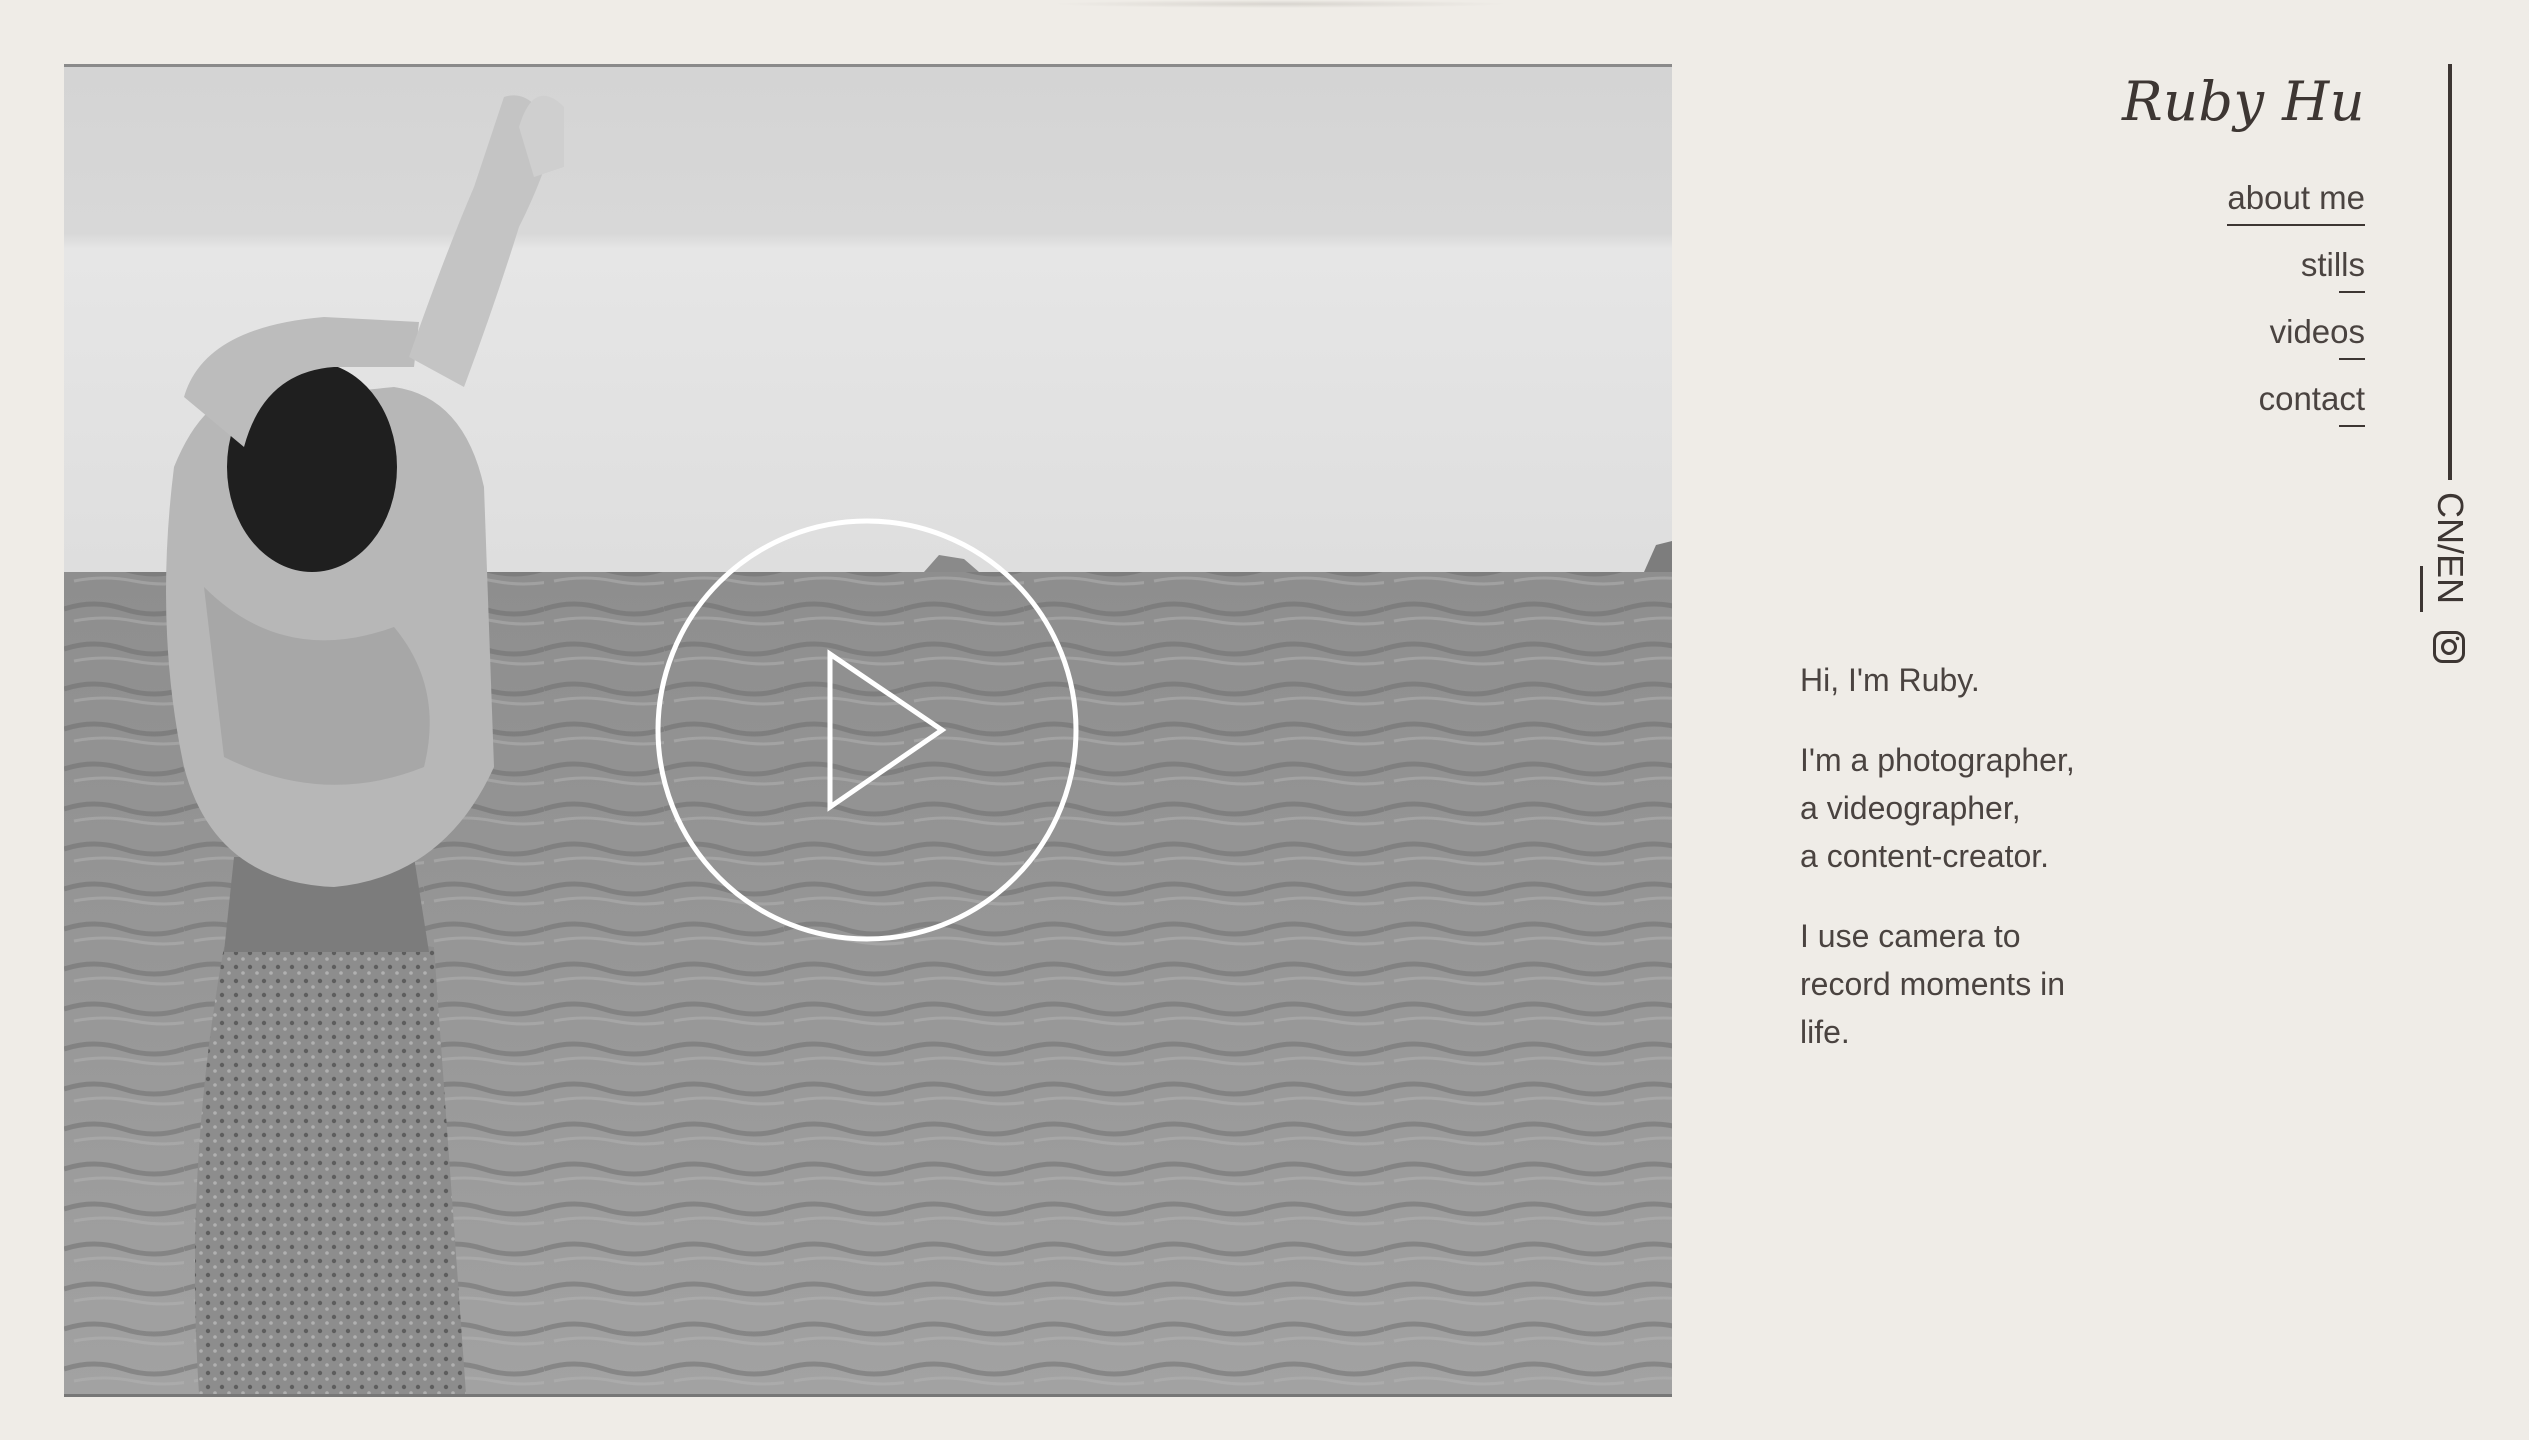  What do you see at coordinates (2332, 264) in the screenshot?
I see `nav-item-label: stills` at bounding box center [2332, 264].